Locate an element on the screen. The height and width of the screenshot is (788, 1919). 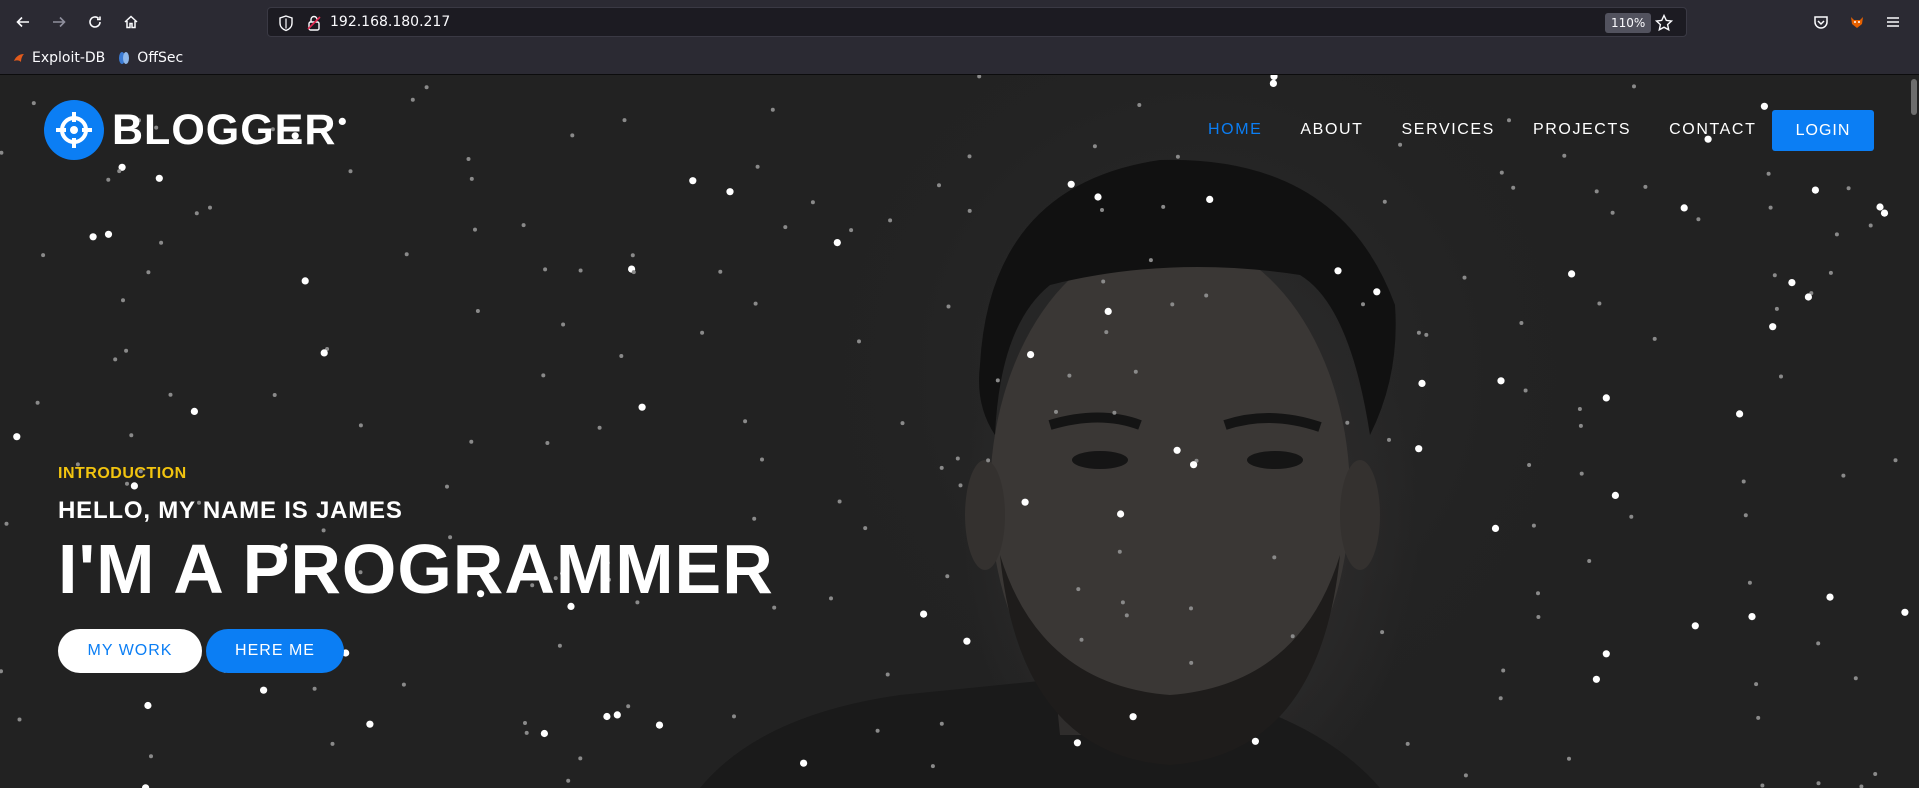
nav-about: ABOUT is located at coordinates (1331, 130).